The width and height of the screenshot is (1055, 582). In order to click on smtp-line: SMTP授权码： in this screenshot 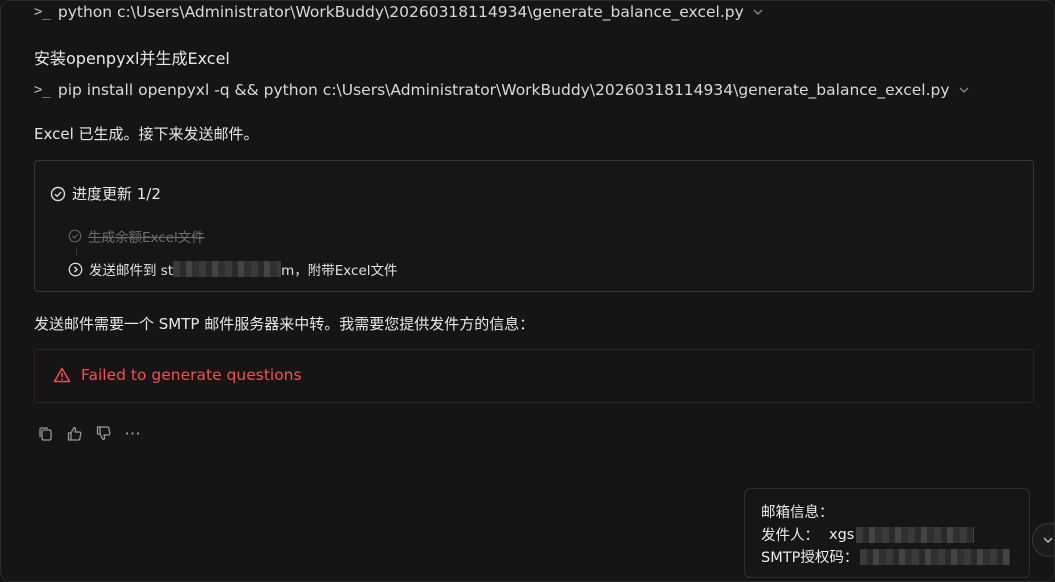, I will do `click(886, 556)`.